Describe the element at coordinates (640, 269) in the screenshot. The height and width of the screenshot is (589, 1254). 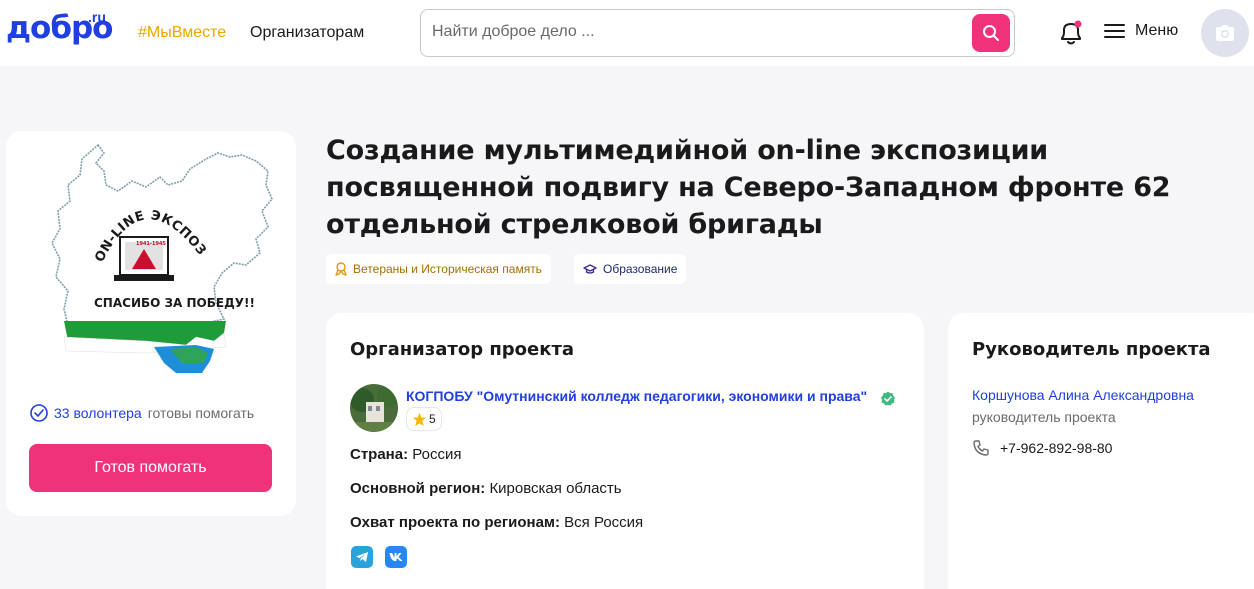
I see `category-tag-label: Образование` at that location.